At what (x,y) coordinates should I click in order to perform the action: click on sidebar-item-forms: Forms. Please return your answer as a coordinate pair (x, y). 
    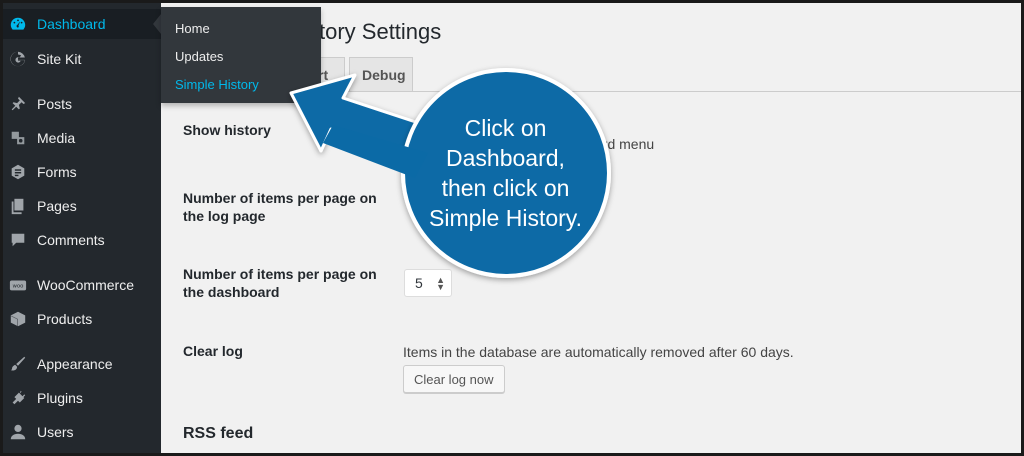
    Looking at the image, I should click on (82, 172).